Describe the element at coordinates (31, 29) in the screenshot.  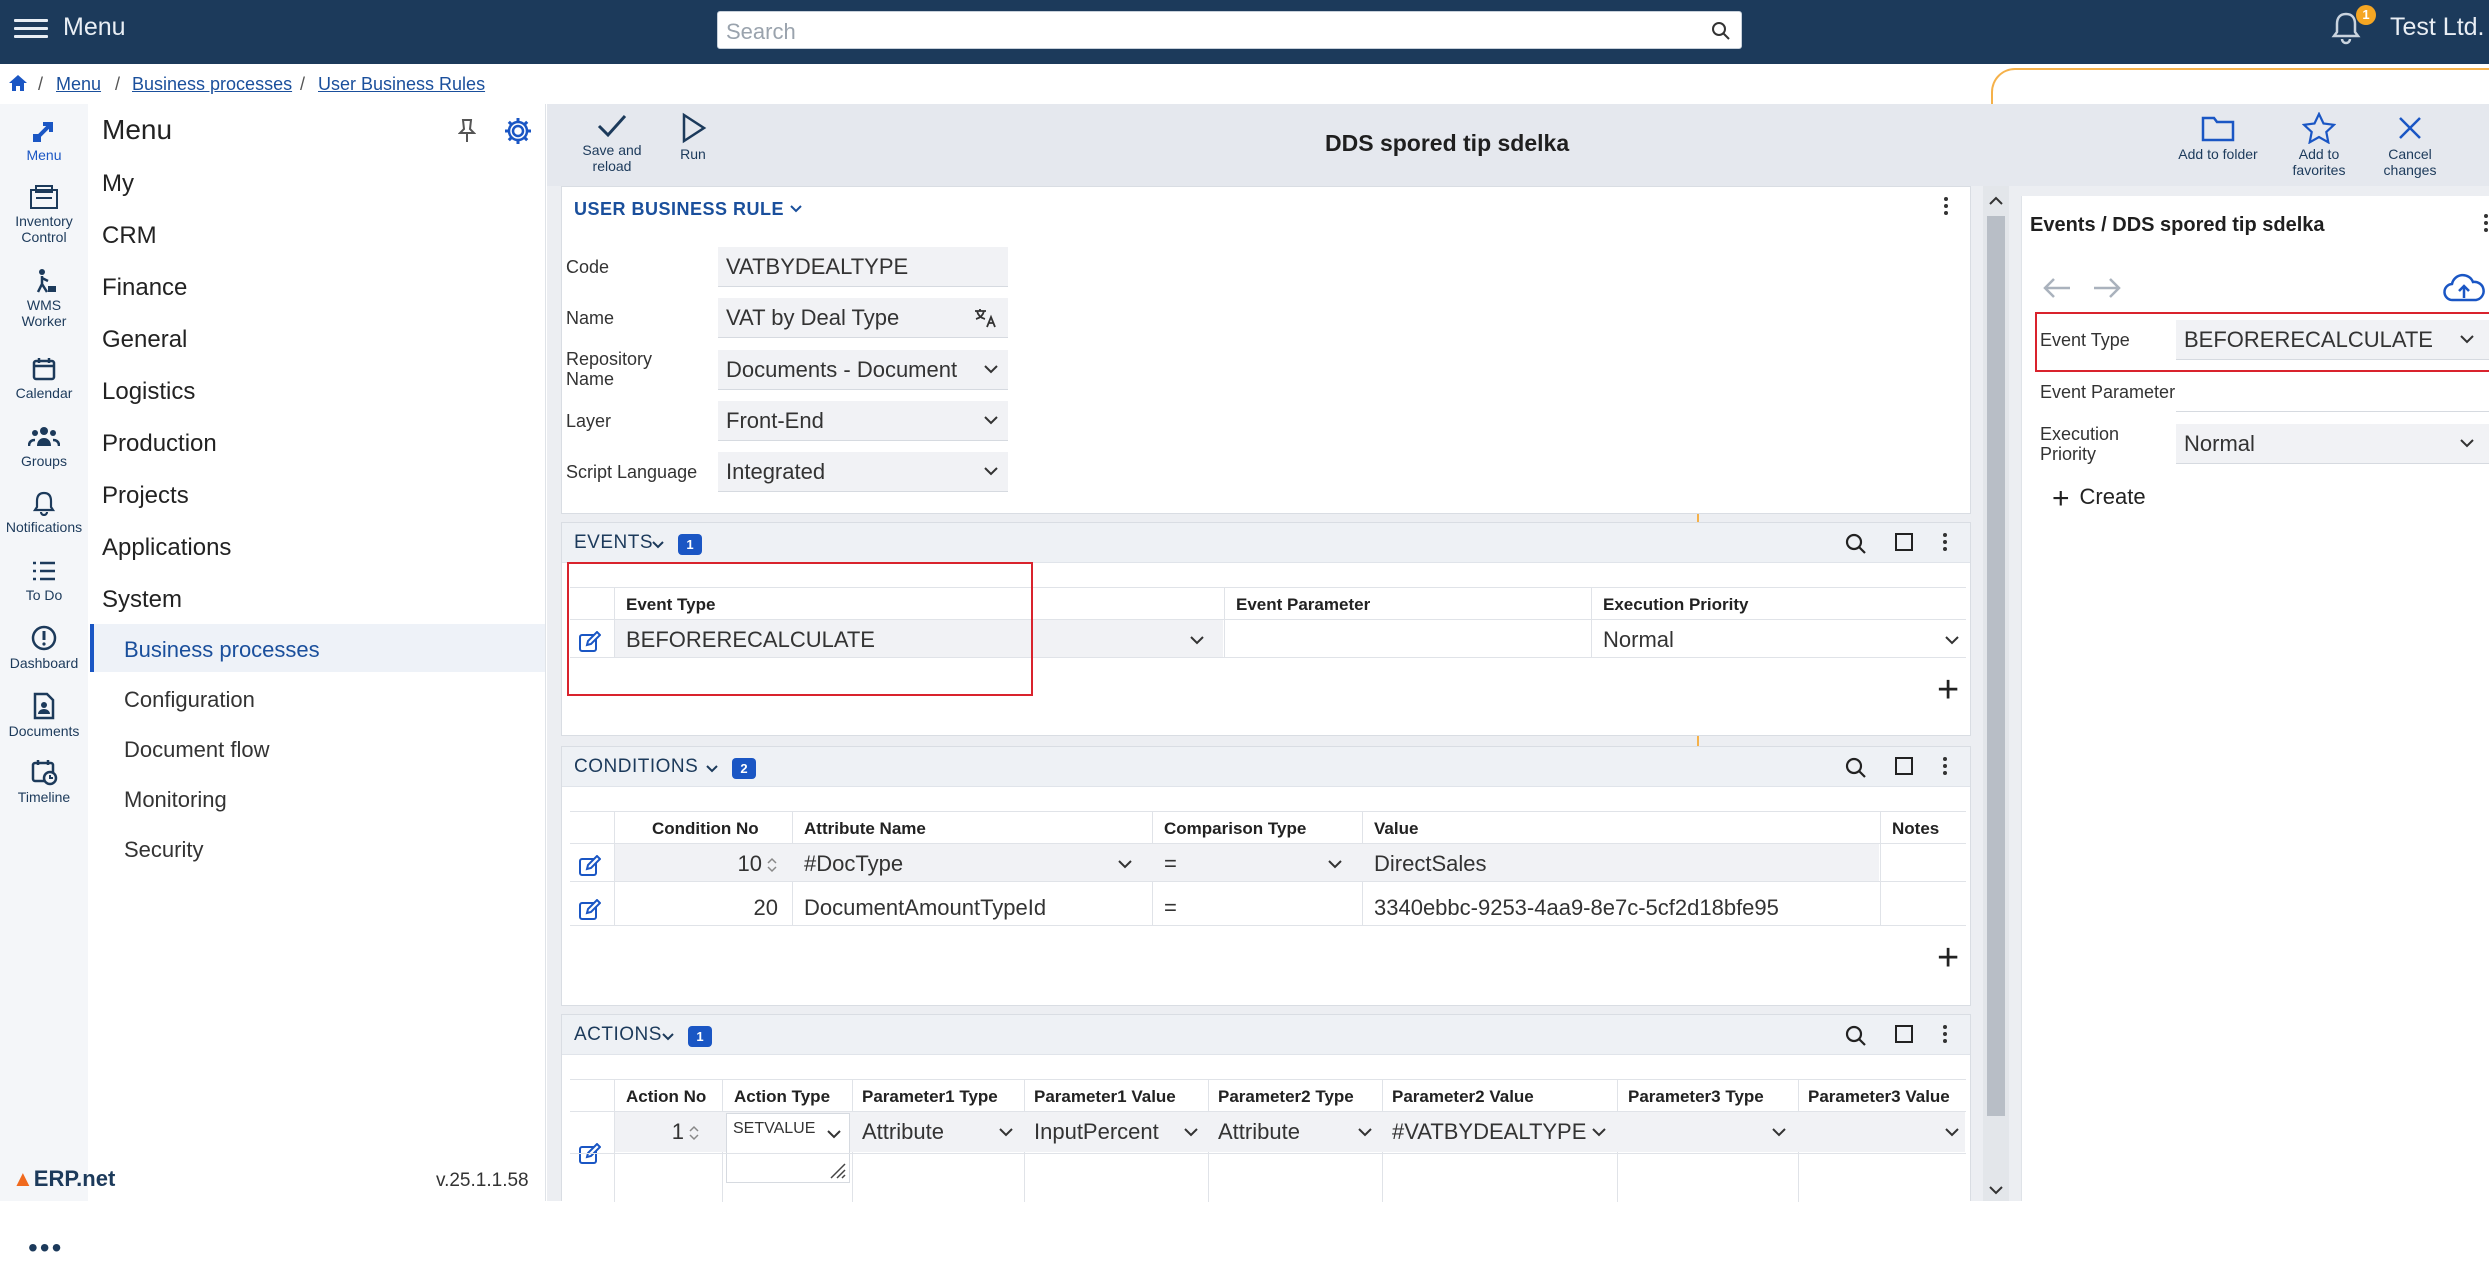
I see `hamburger-icon` at that location.